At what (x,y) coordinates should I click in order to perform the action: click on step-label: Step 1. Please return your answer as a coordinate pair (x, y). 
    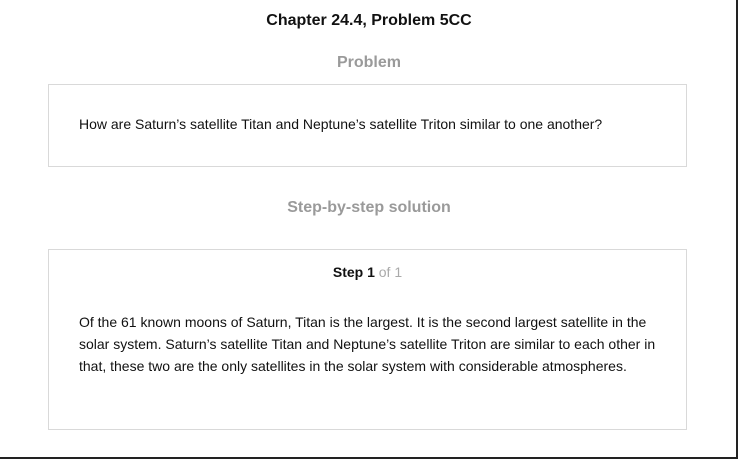
    Looking at the image, I should click on (353, 272).